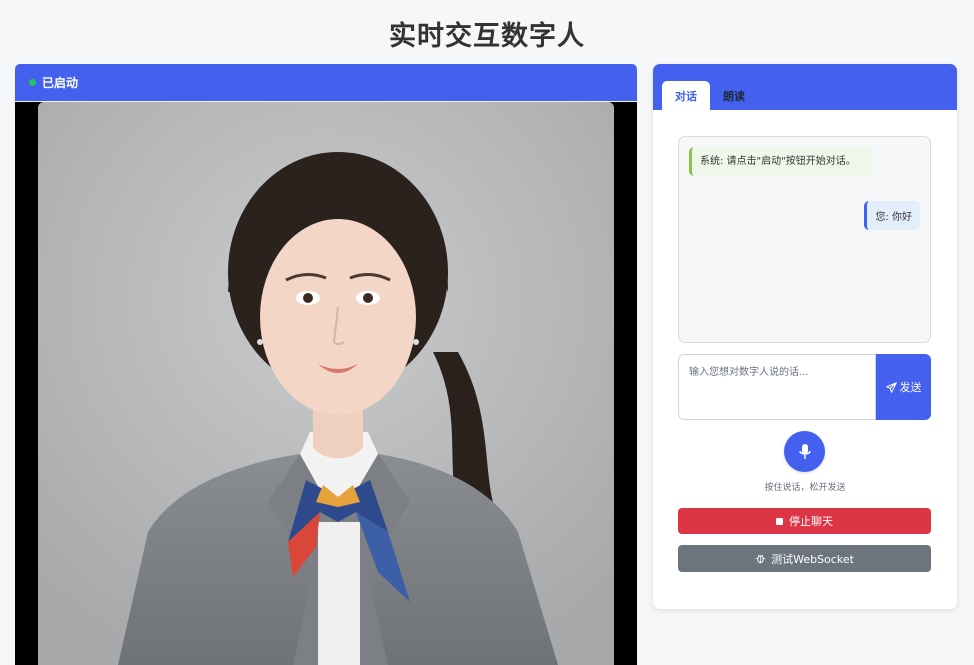 This screenshot has height=665, width=974. I want to click on message-input, so click(777, 387).